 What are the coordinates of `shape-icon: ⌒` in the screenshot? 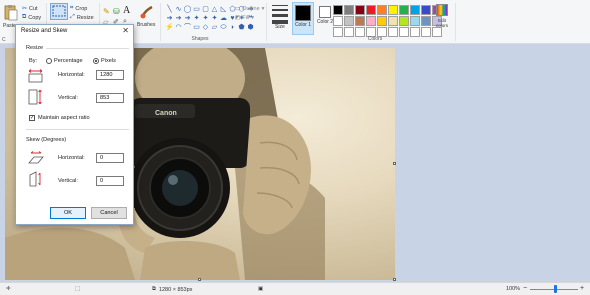 It's located at (187, 27).